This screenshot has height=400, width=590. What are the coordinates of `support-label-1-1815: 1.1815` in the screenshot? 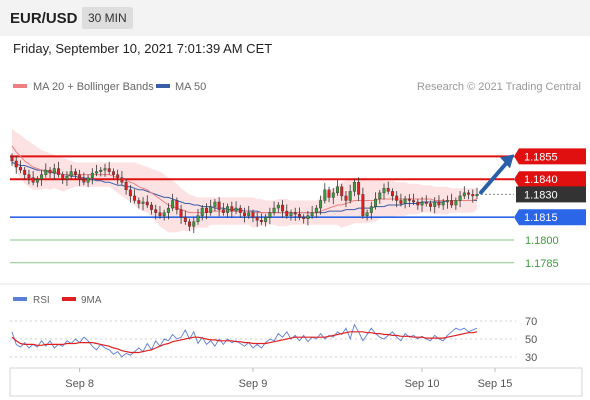 It's located at (541, 218).